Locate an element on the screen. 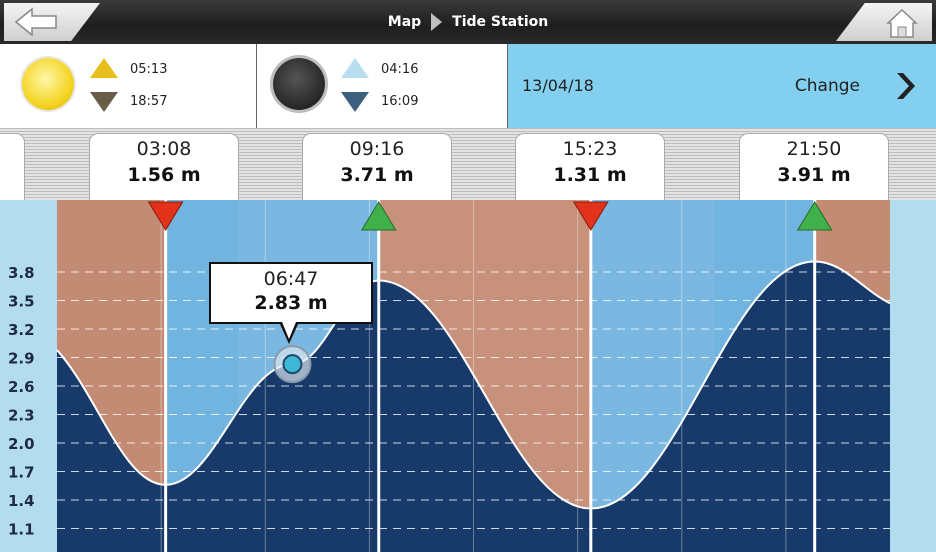  tide-event-tab: 15:23 1.31 m is located at coordinates (590, 167).